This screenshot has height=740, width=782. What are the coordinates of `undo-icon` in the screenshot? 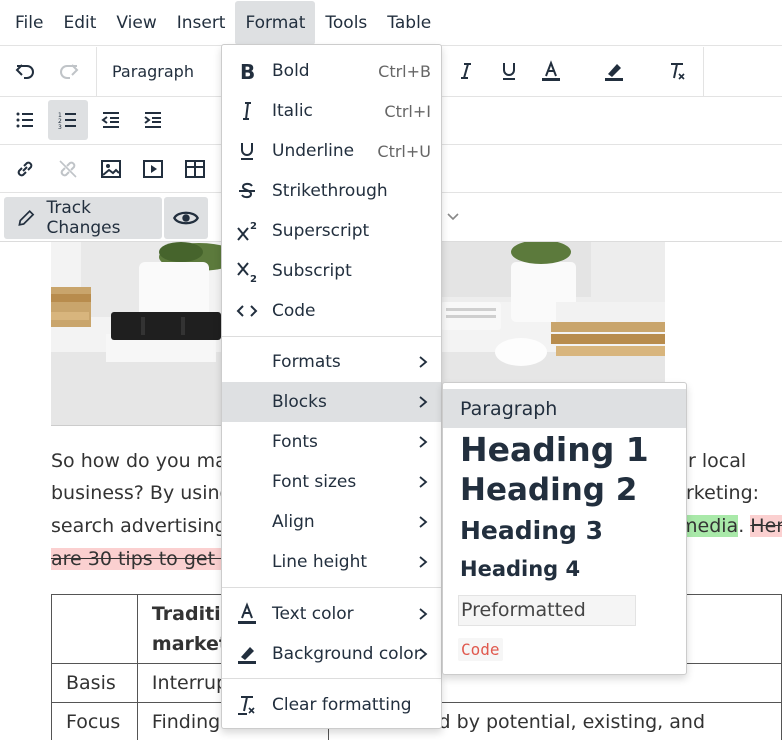 It's located at (24, 71).